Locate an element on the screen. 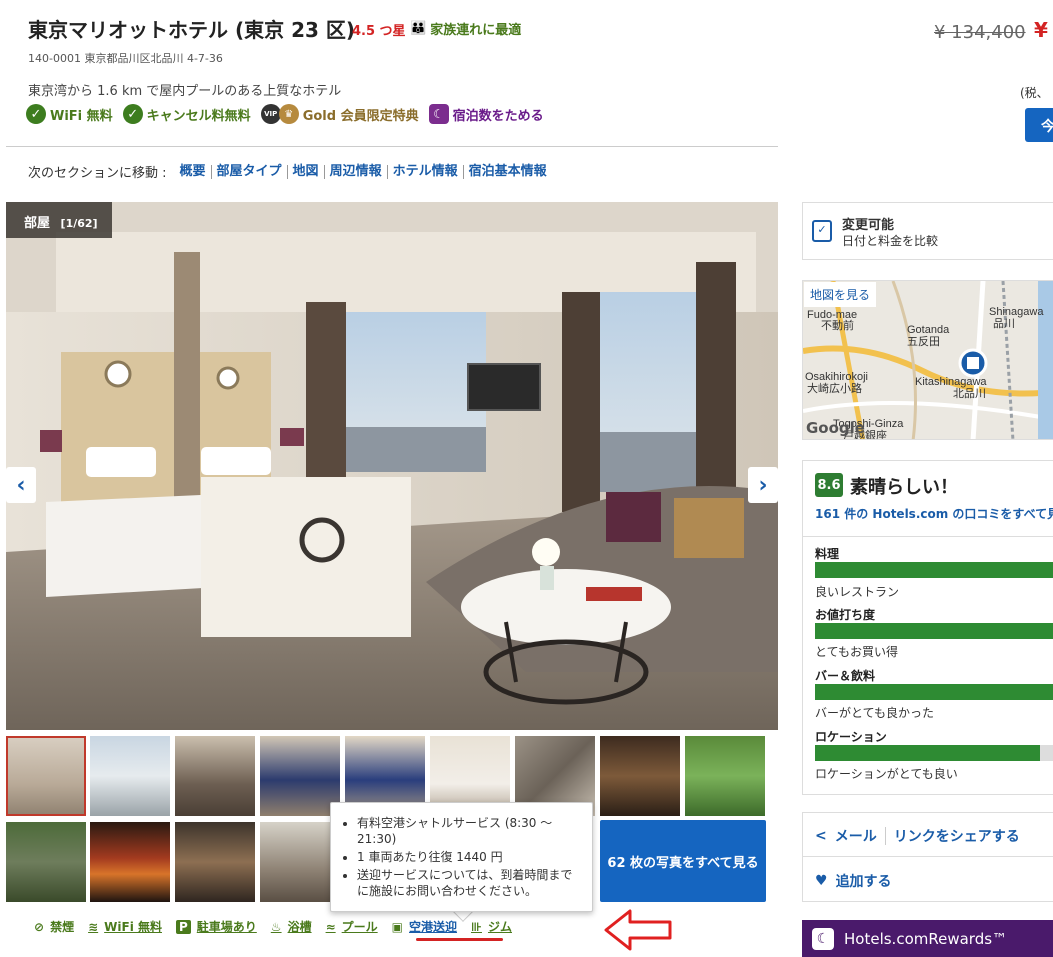  facility-label: WiFi 無料 is located at coordinates (133, 927).